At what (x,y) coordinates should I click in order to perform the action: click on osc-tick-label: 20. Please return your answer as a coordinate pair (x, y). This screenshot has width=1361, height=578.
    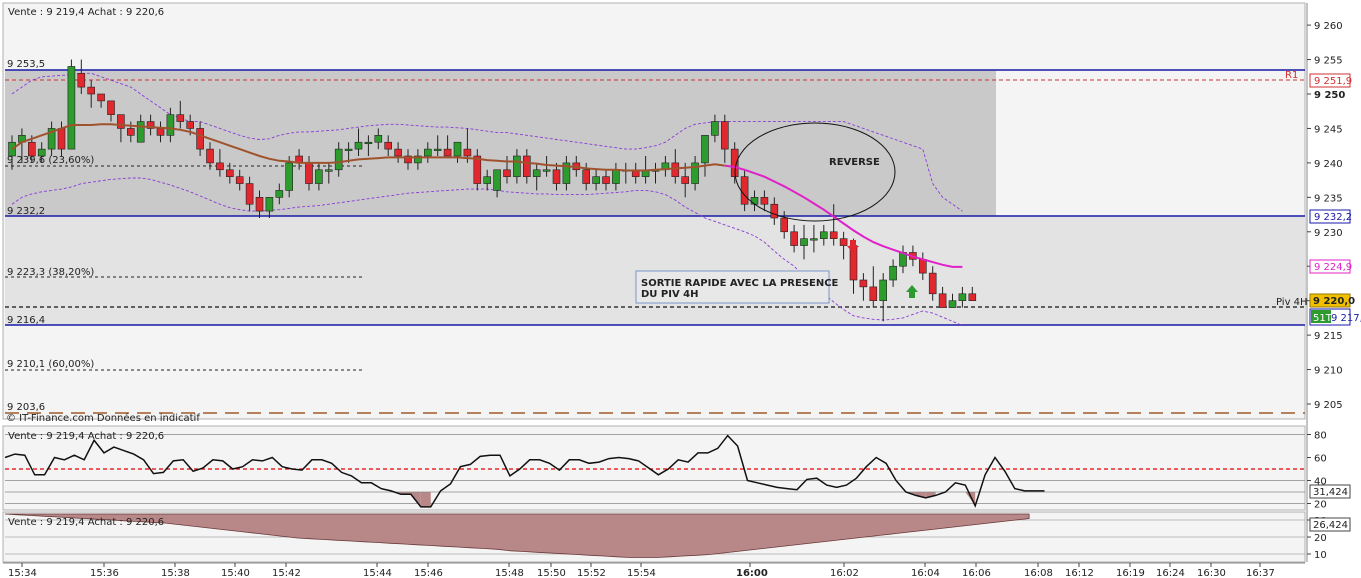
    Looking at the image, I should click on (1320, 538).